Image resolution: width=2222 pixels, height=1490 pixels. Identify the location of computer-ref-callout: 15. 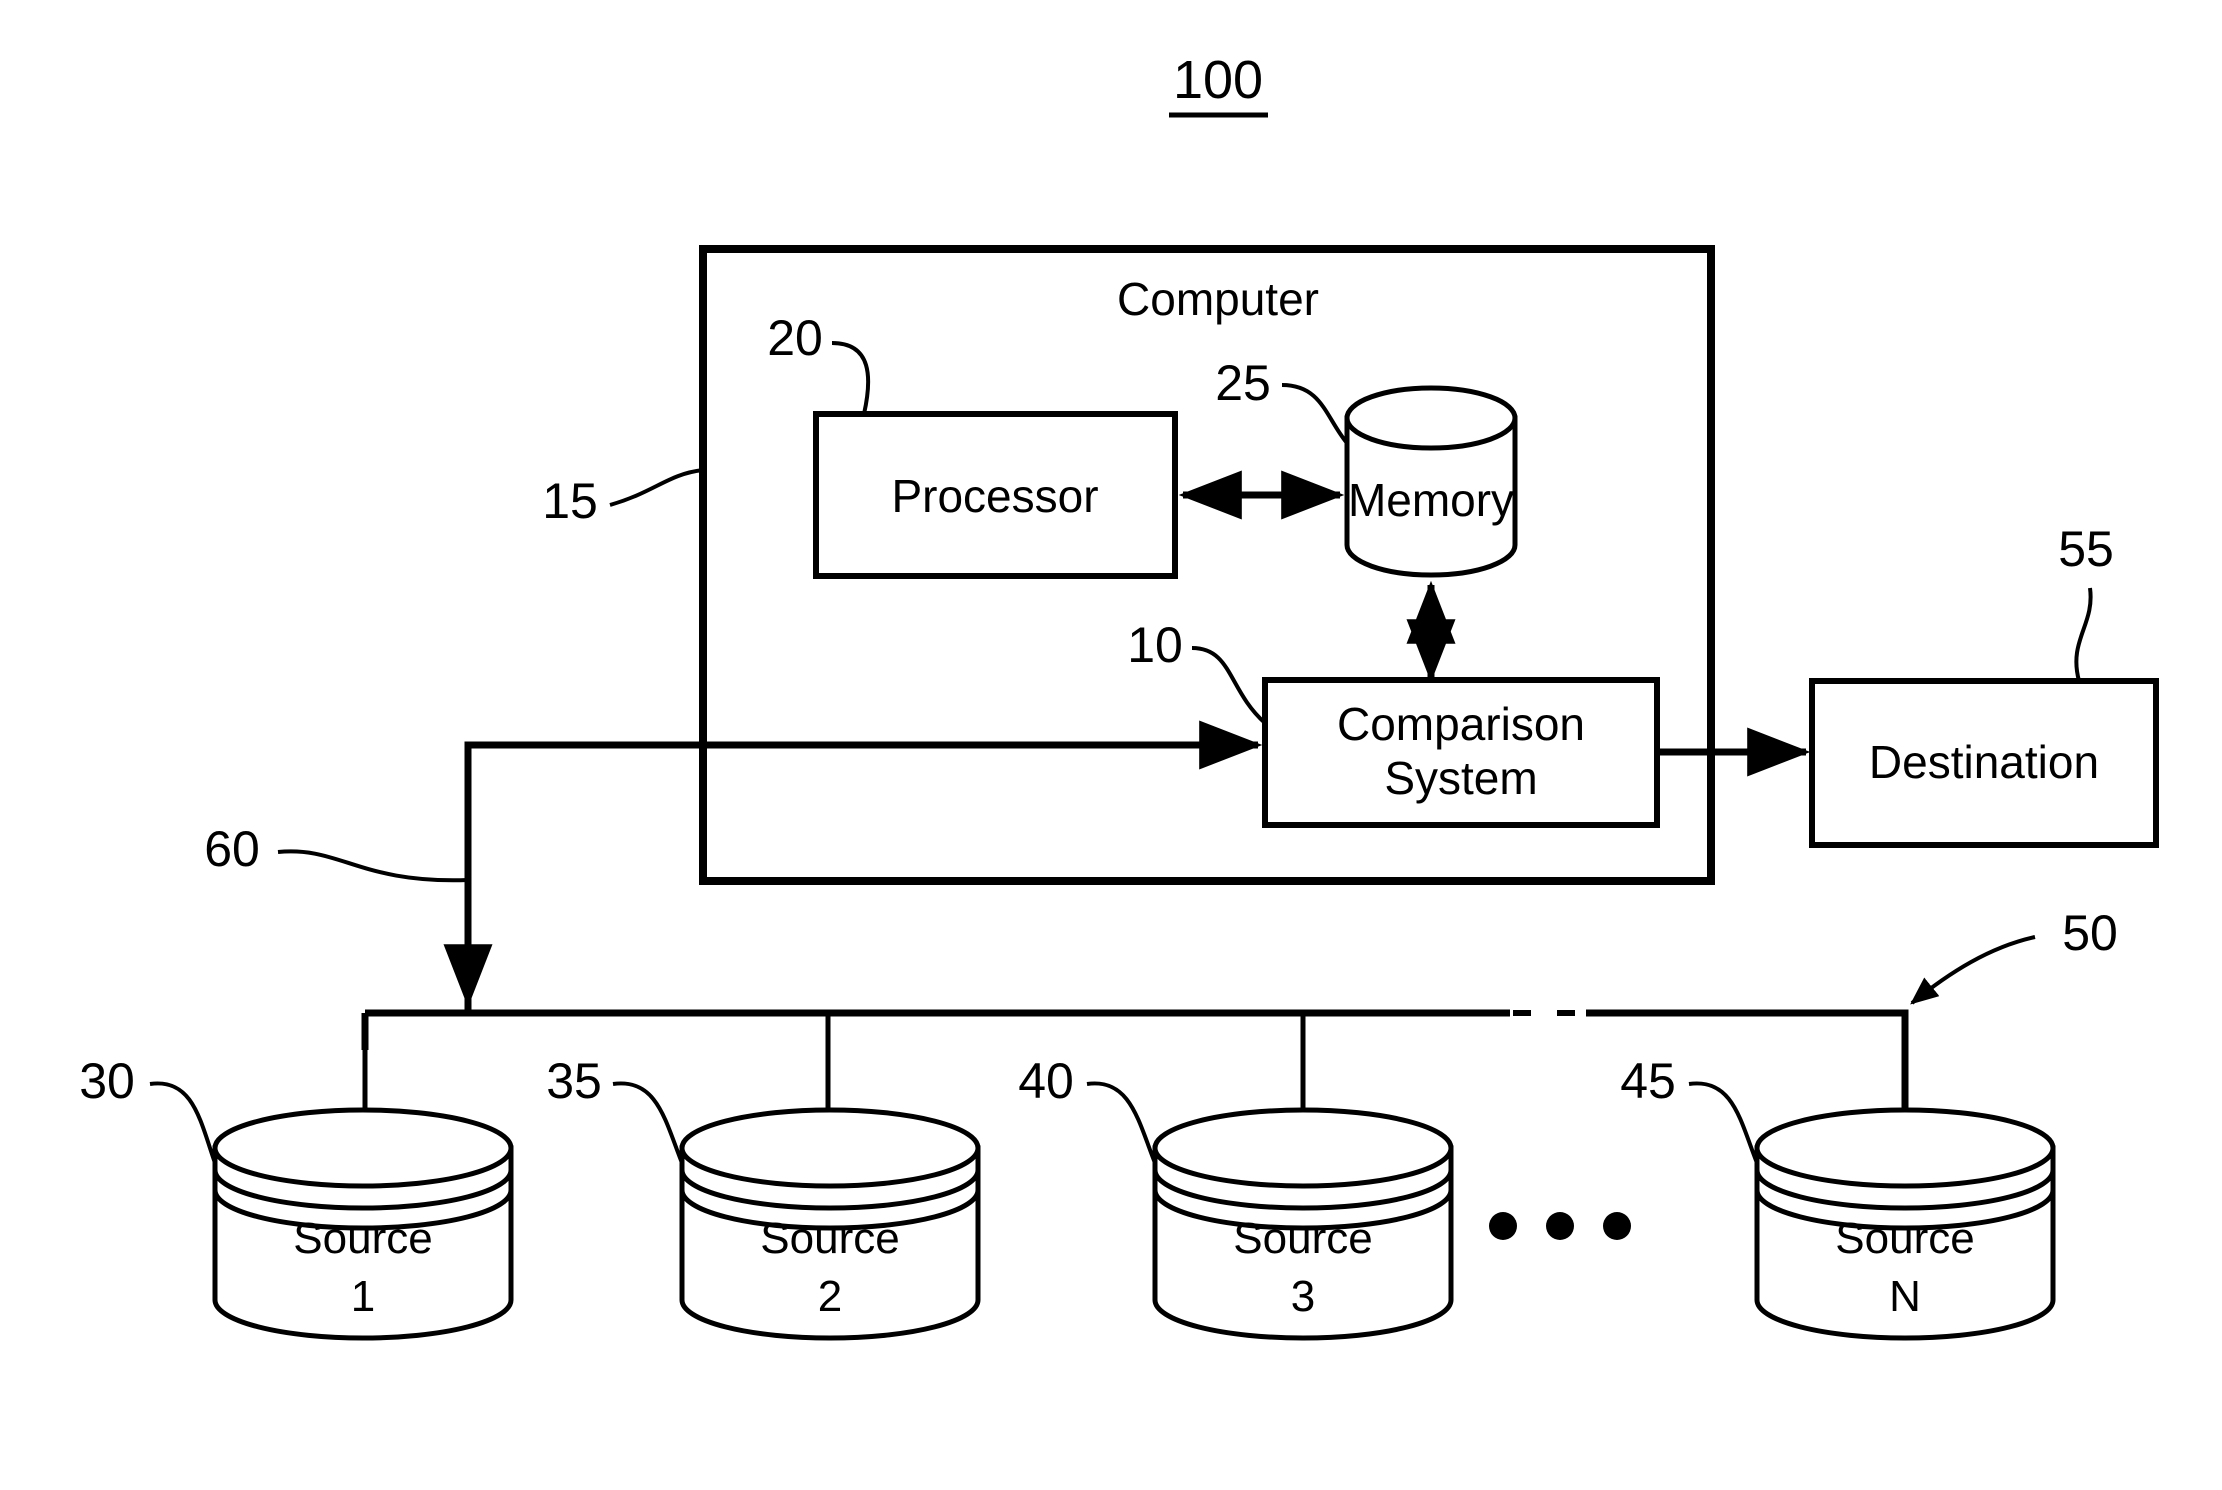
(623, 498).